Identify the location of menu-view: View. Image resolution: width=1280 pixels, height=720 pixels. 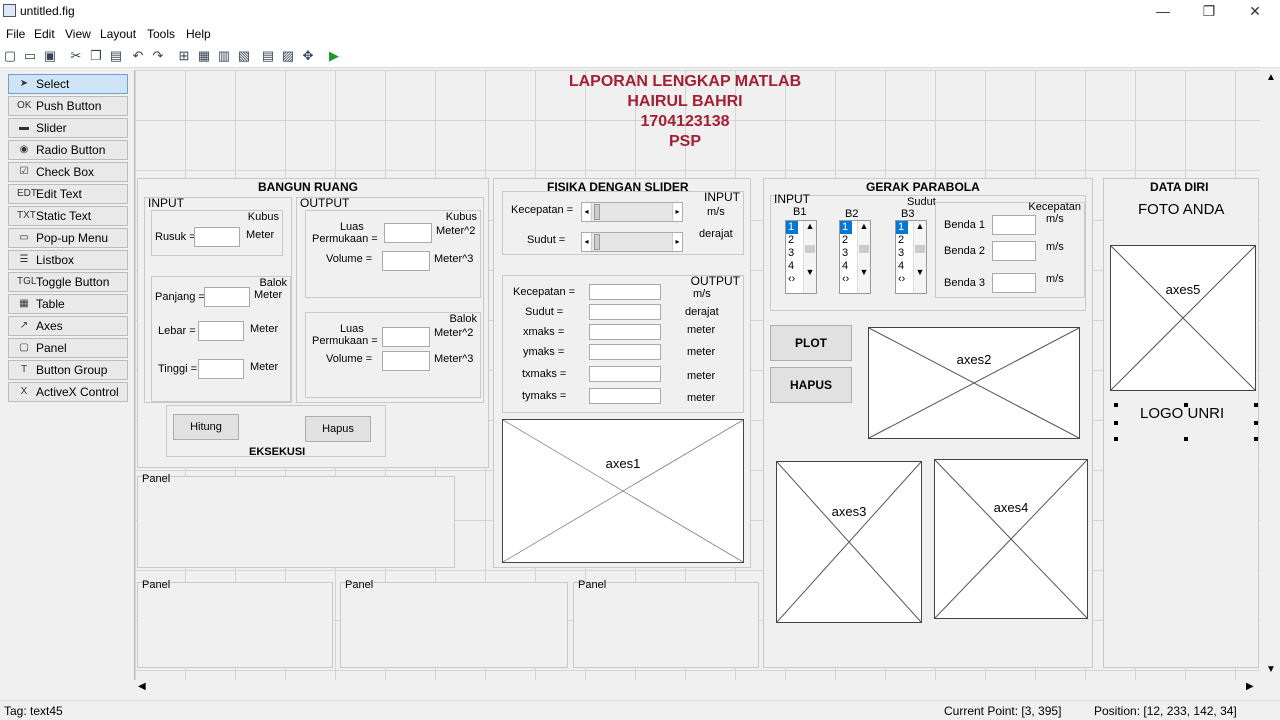
(78, 34).